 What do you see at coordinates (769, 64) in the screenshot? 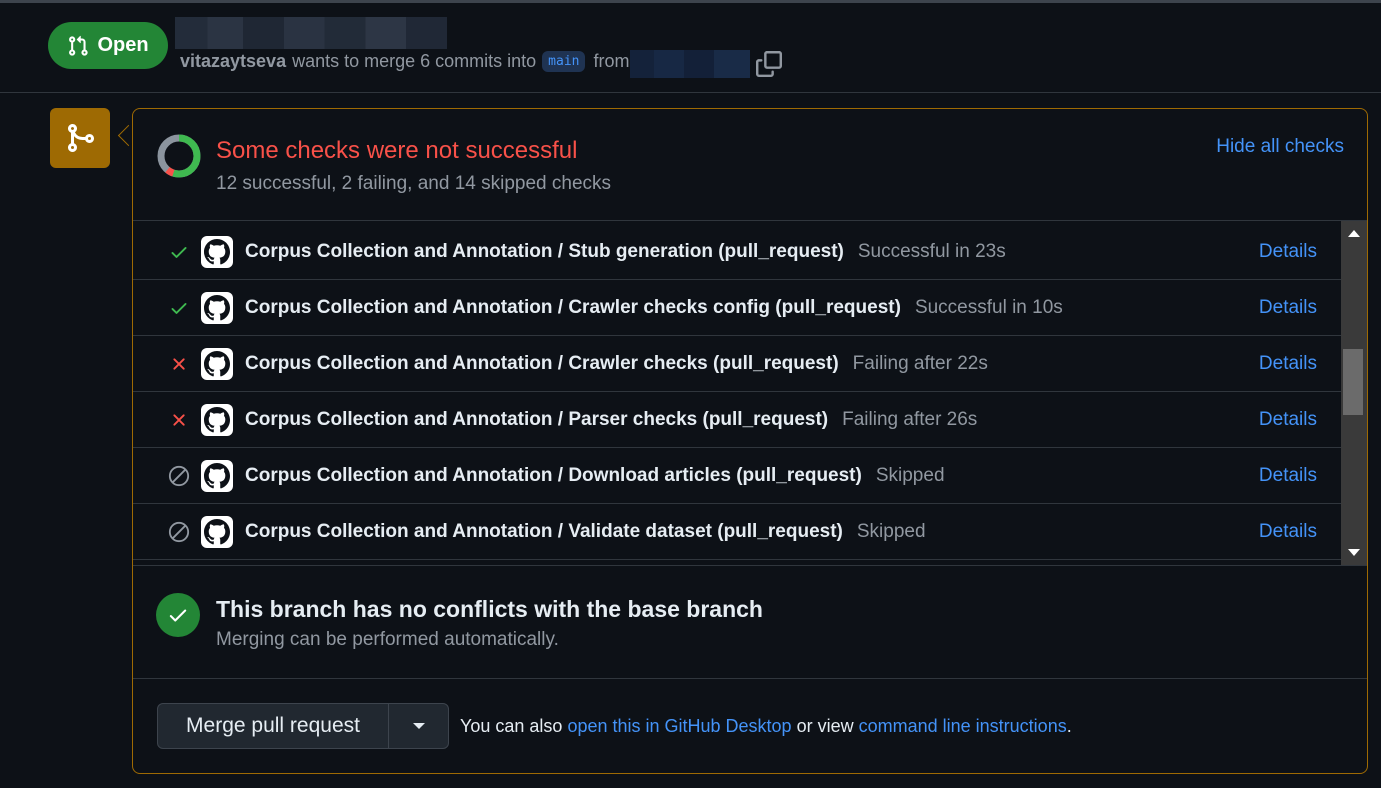
I see `copy-icon` at bounding box center [769, 64].